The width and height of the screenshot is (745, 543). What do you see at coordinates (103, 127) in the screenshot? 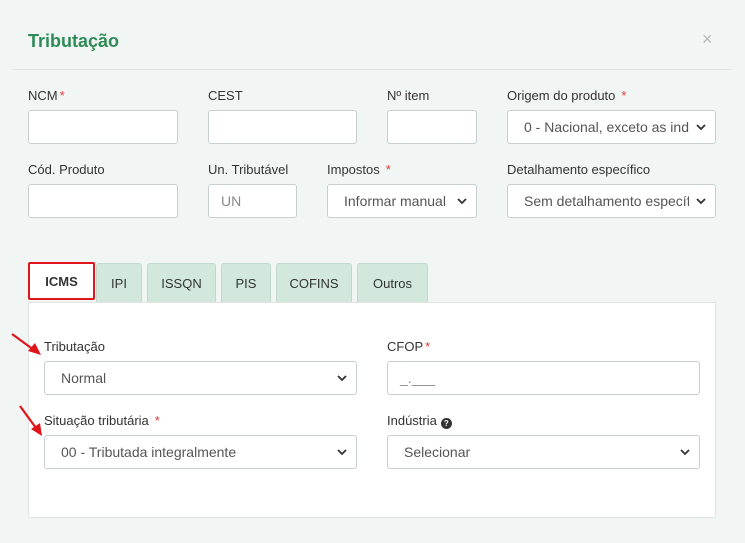
I see `ncm-input` at bounding box center [103, 127].